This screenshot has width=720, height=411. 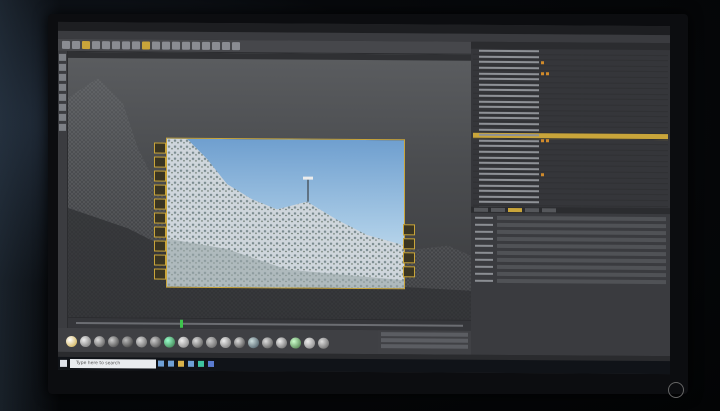 I want to click on snap-icon, so click(x=62, y=107).